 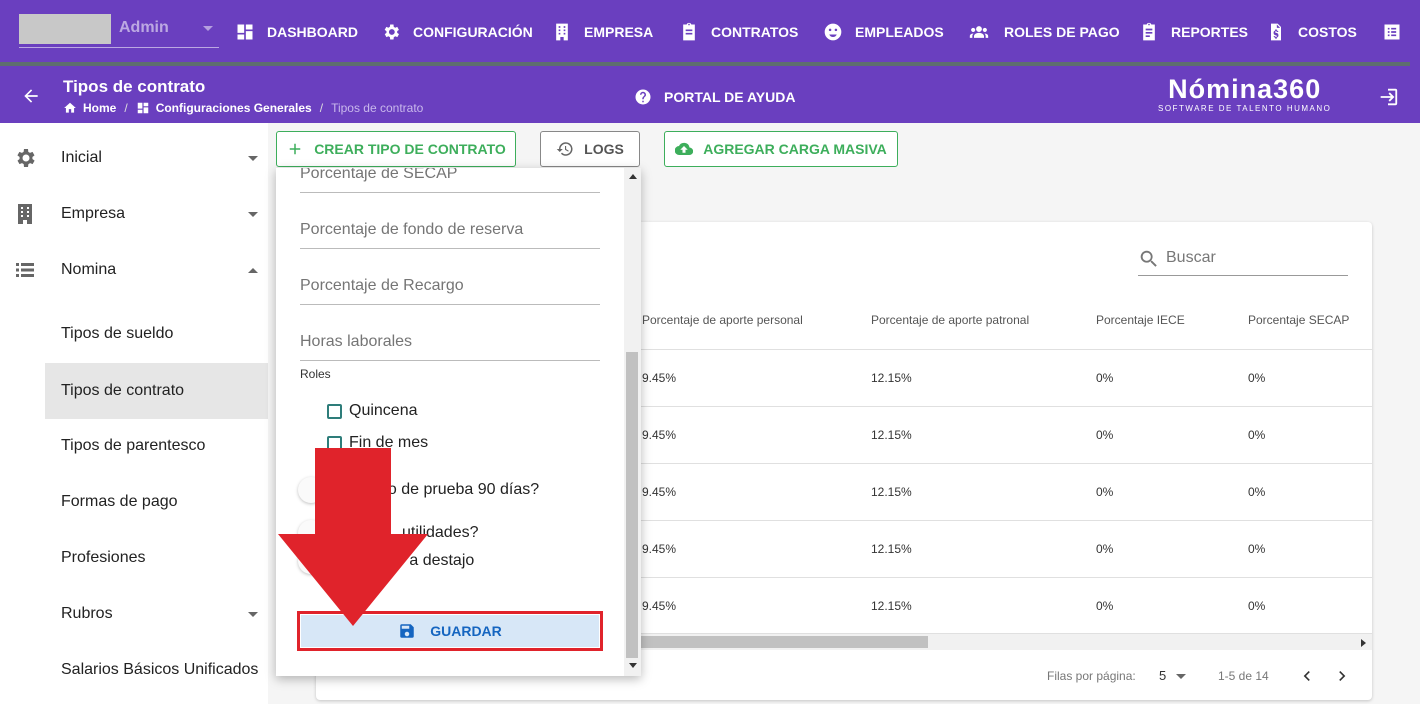 I want to click on nav-configuracion: CONFIGURACIÓN, so click(x=457, y=32).